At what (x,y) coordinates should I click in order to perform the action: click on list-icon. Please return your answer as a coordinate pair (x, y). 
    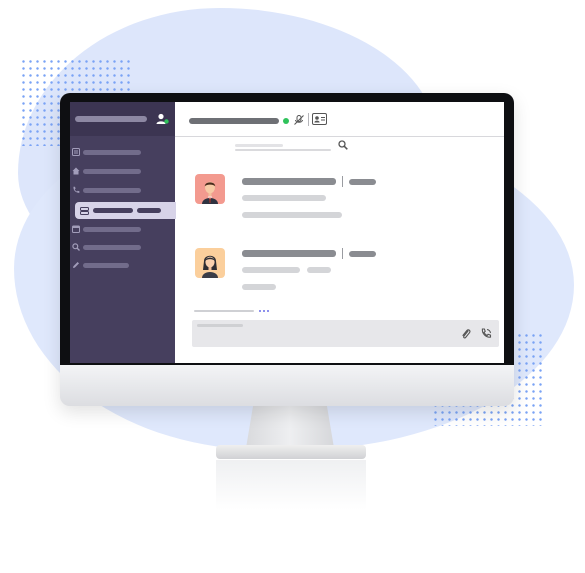
    Looking at the image, I should click on (76, 152).